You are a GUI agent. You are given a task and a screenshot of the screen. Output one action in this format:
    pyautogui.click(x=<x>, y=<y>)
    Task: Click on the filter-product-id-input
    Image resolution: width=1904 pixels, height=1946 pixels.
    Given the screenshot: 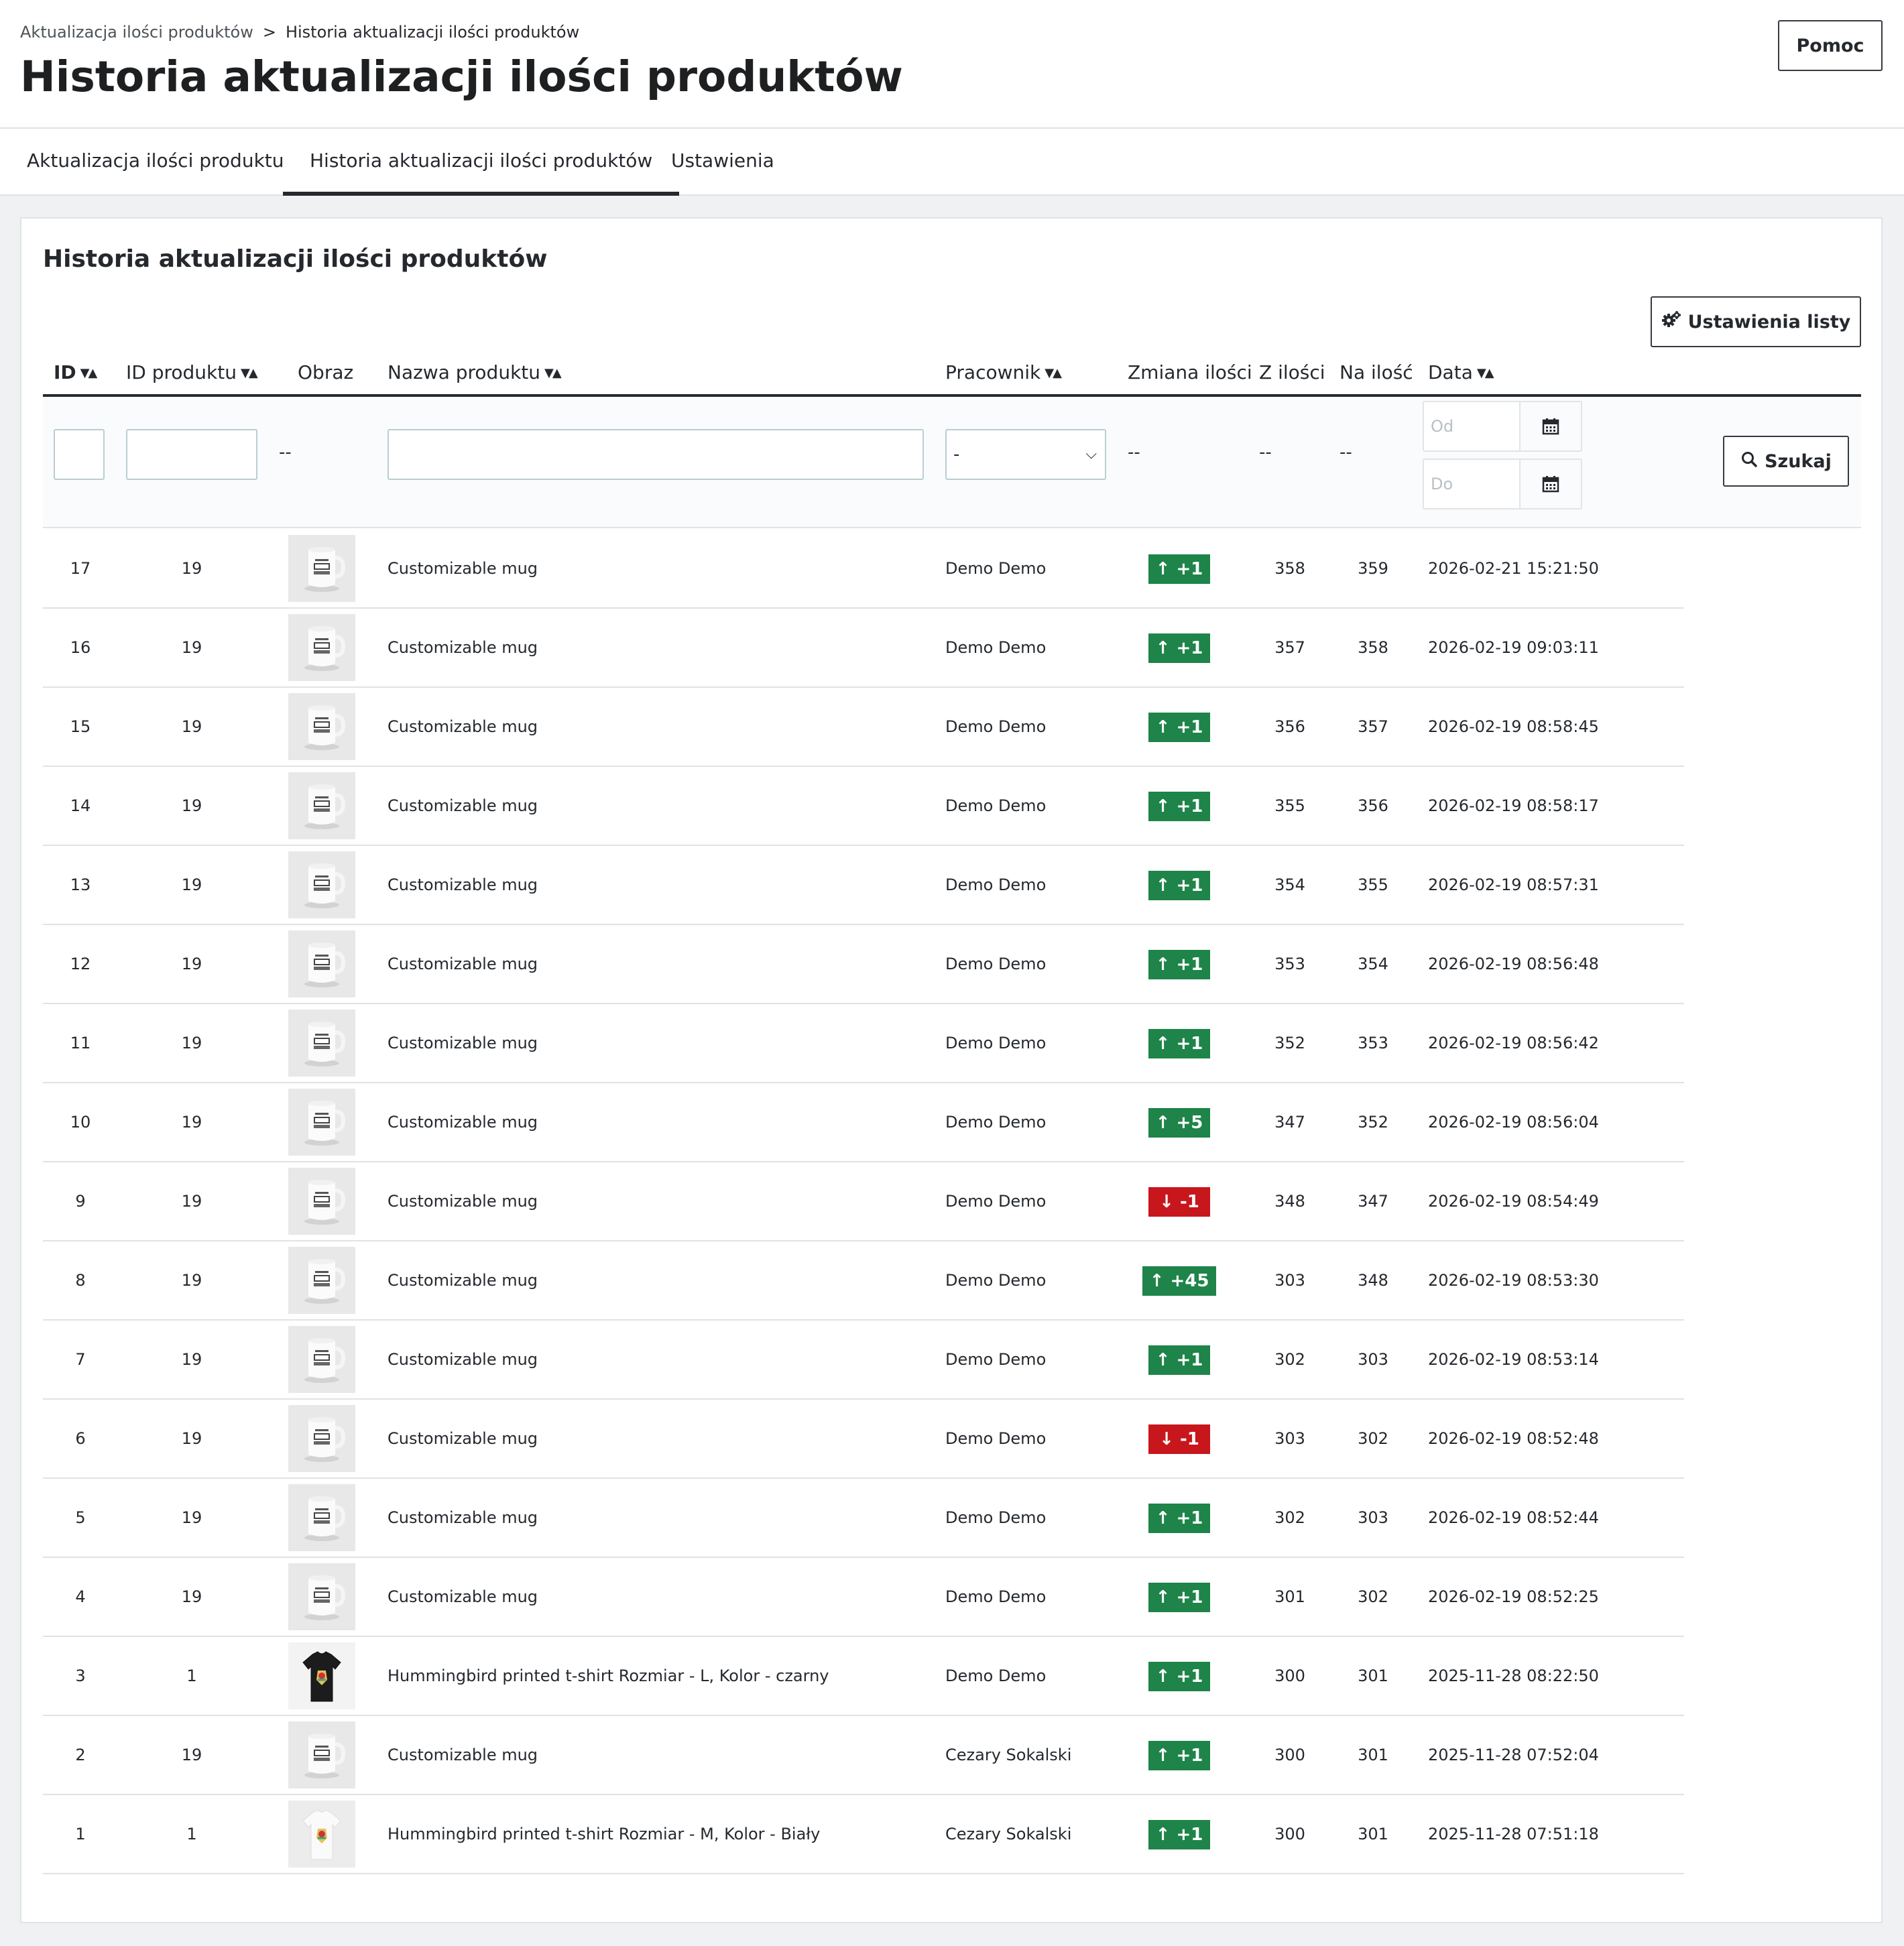 What is the action you would take?
    pyautogui.click(x=191, y=454)
    